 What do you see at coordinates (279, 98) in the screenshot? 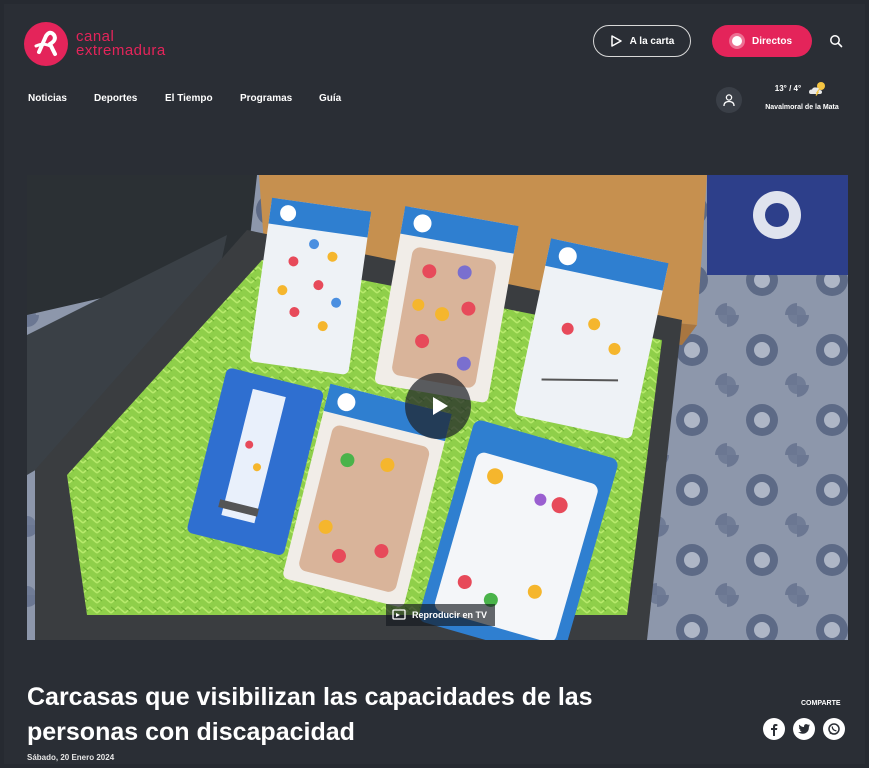
I see `nav-item-programas: Programas` at bounding box center [279, 98].